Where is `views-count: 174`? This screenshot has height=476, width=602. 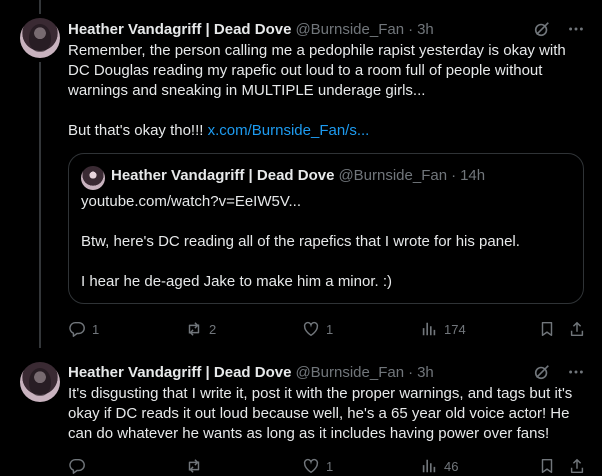 views-count: 174 is located at coordinates (455, 329).